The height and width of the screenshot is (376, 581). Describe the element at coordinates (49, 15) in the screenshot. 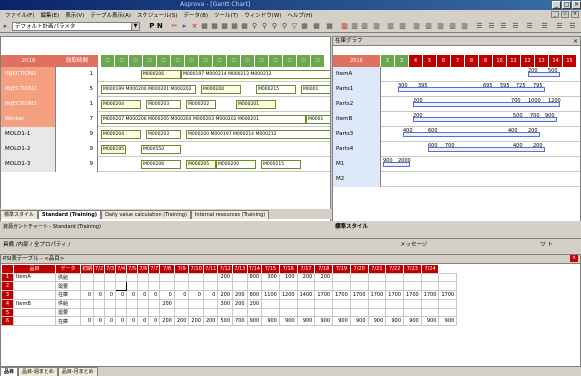

I see `menu-item: 編集(E)` at that location.